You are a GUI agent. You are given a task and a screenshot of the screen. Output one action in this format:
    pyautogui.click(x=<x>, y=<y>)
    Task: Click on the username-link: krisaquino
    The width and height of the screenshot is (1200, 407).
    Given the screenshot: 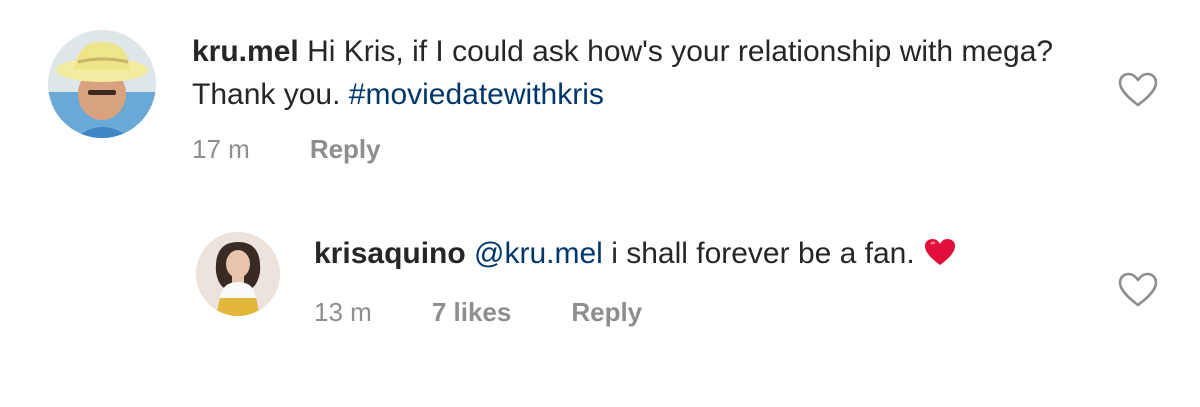 What is the action you would take?
    pyautogui.click(x=390, y=253)
    